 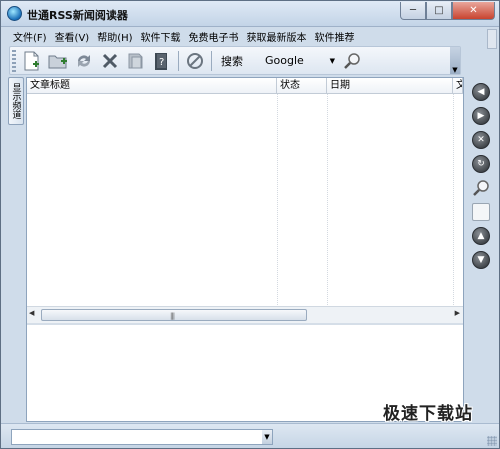 I want to click on watermark-logo: 极速下载站, so click(x=428, y=414).